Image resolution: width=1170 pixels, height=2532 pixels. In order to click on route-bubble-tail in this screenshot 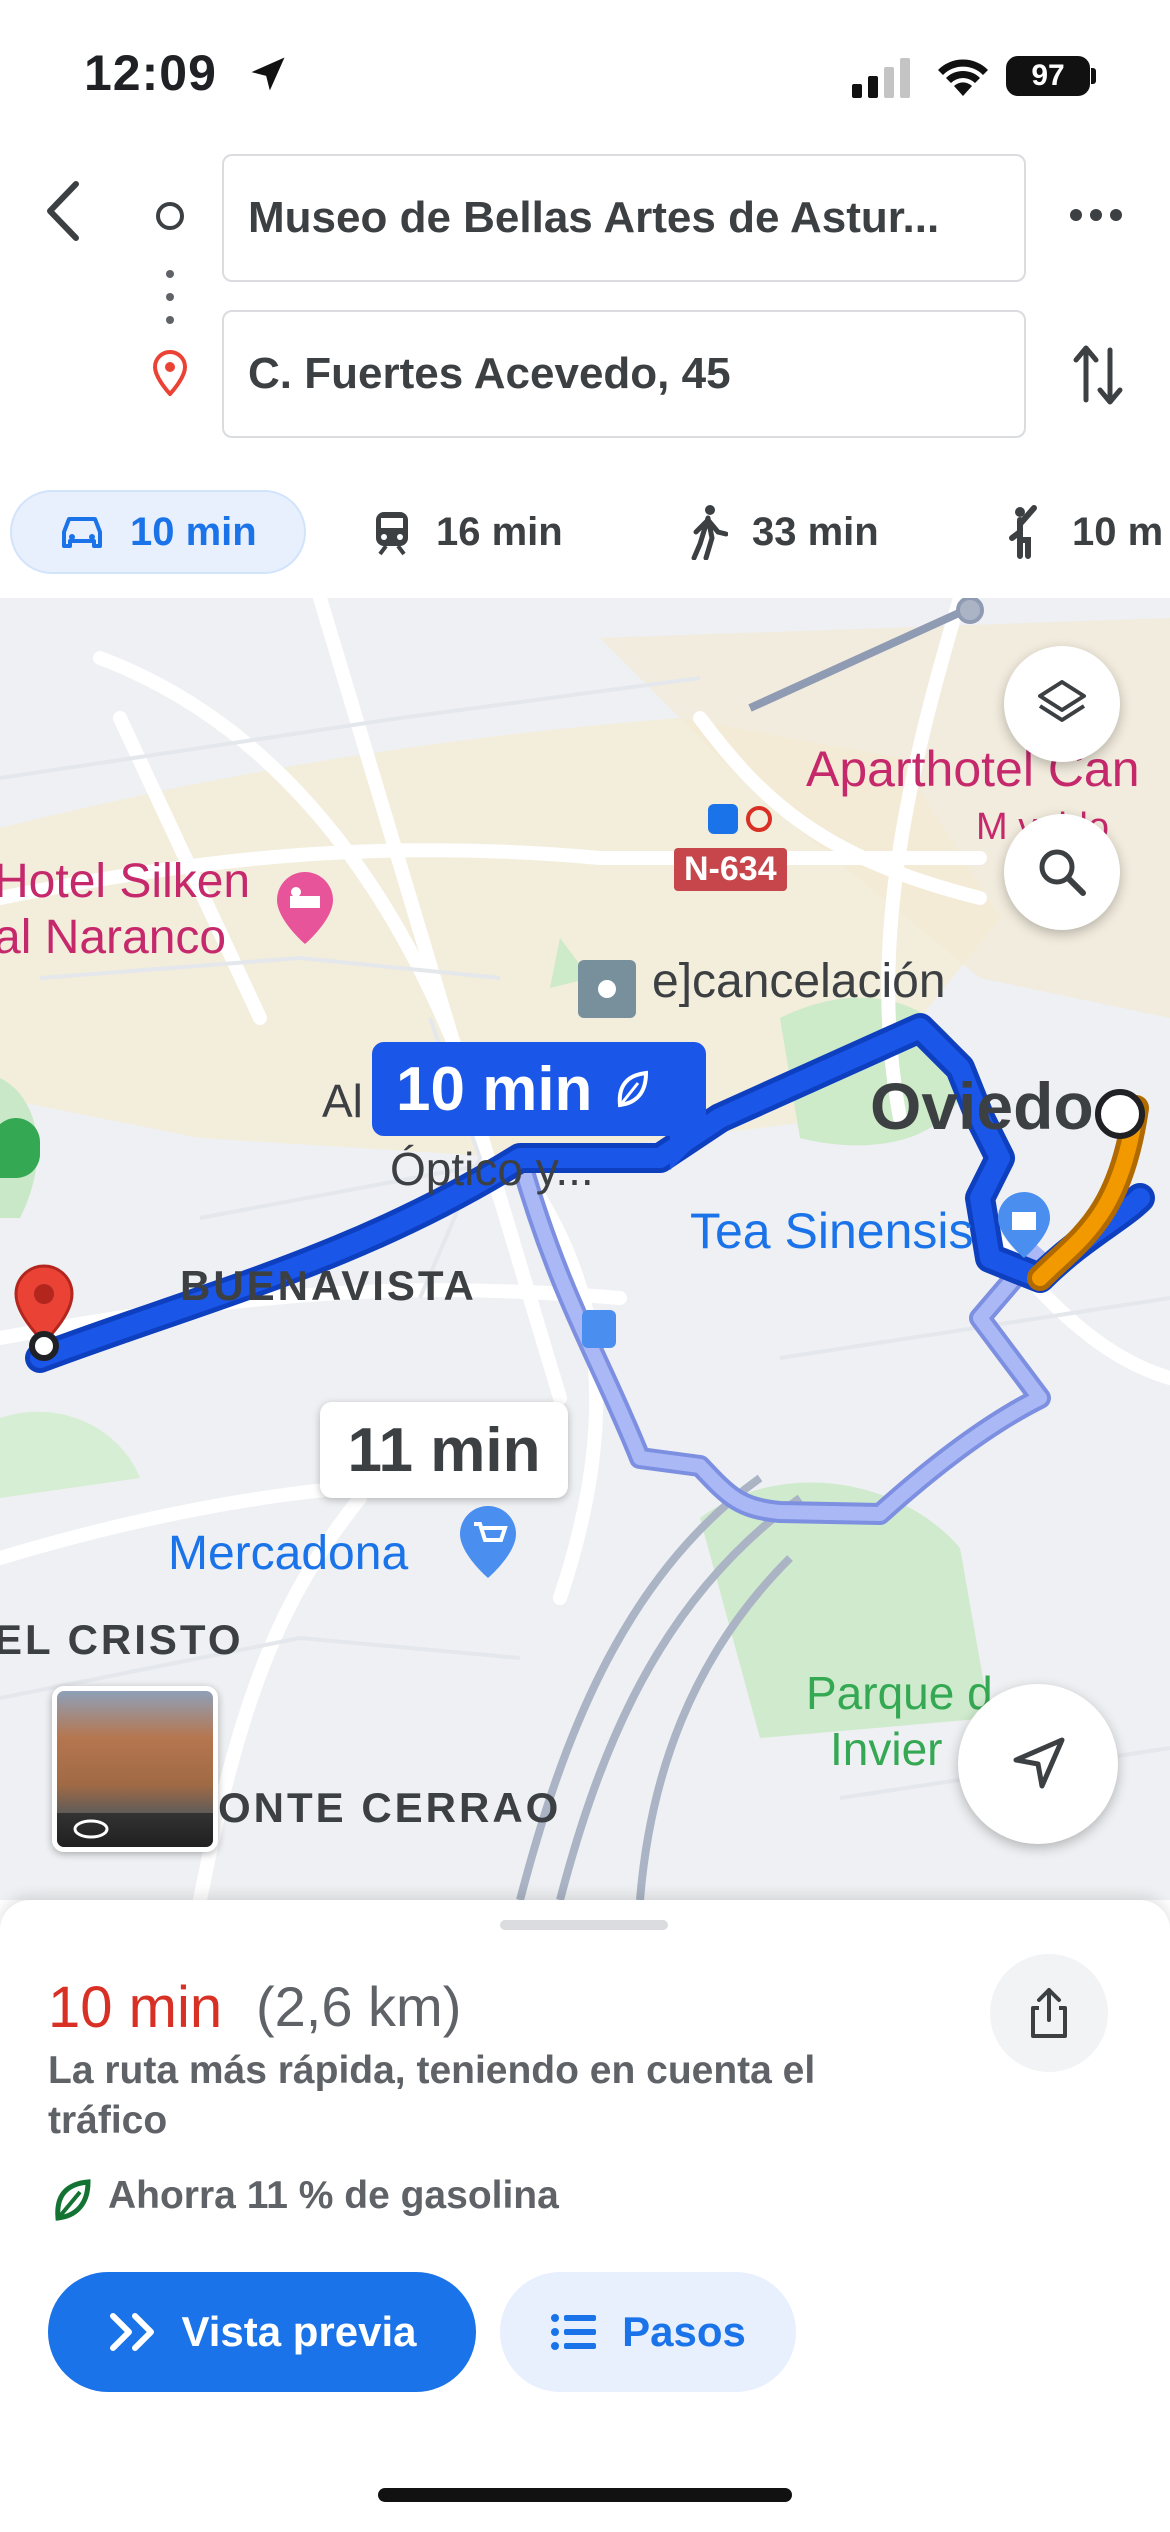, I will do `click(688, 1152)`.